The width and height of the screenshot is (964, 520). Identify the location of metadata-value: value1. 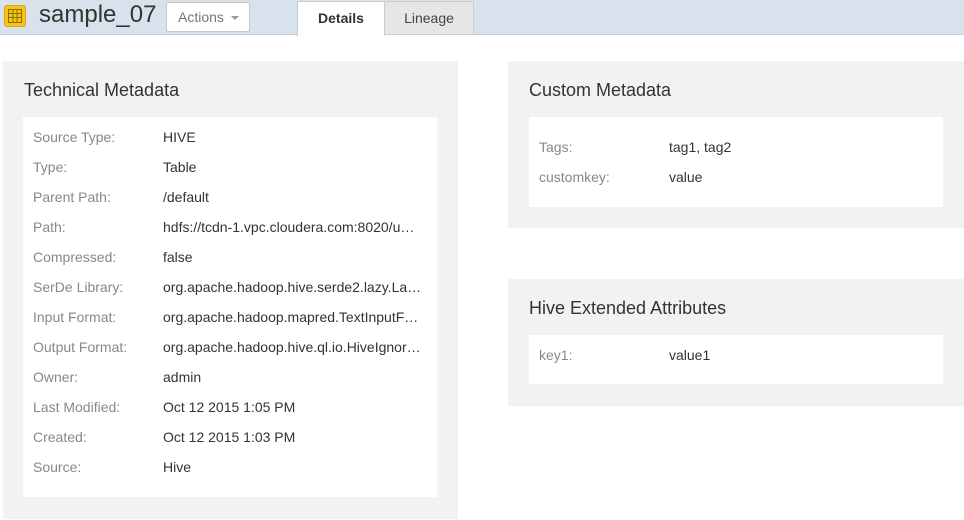
(690, 355).